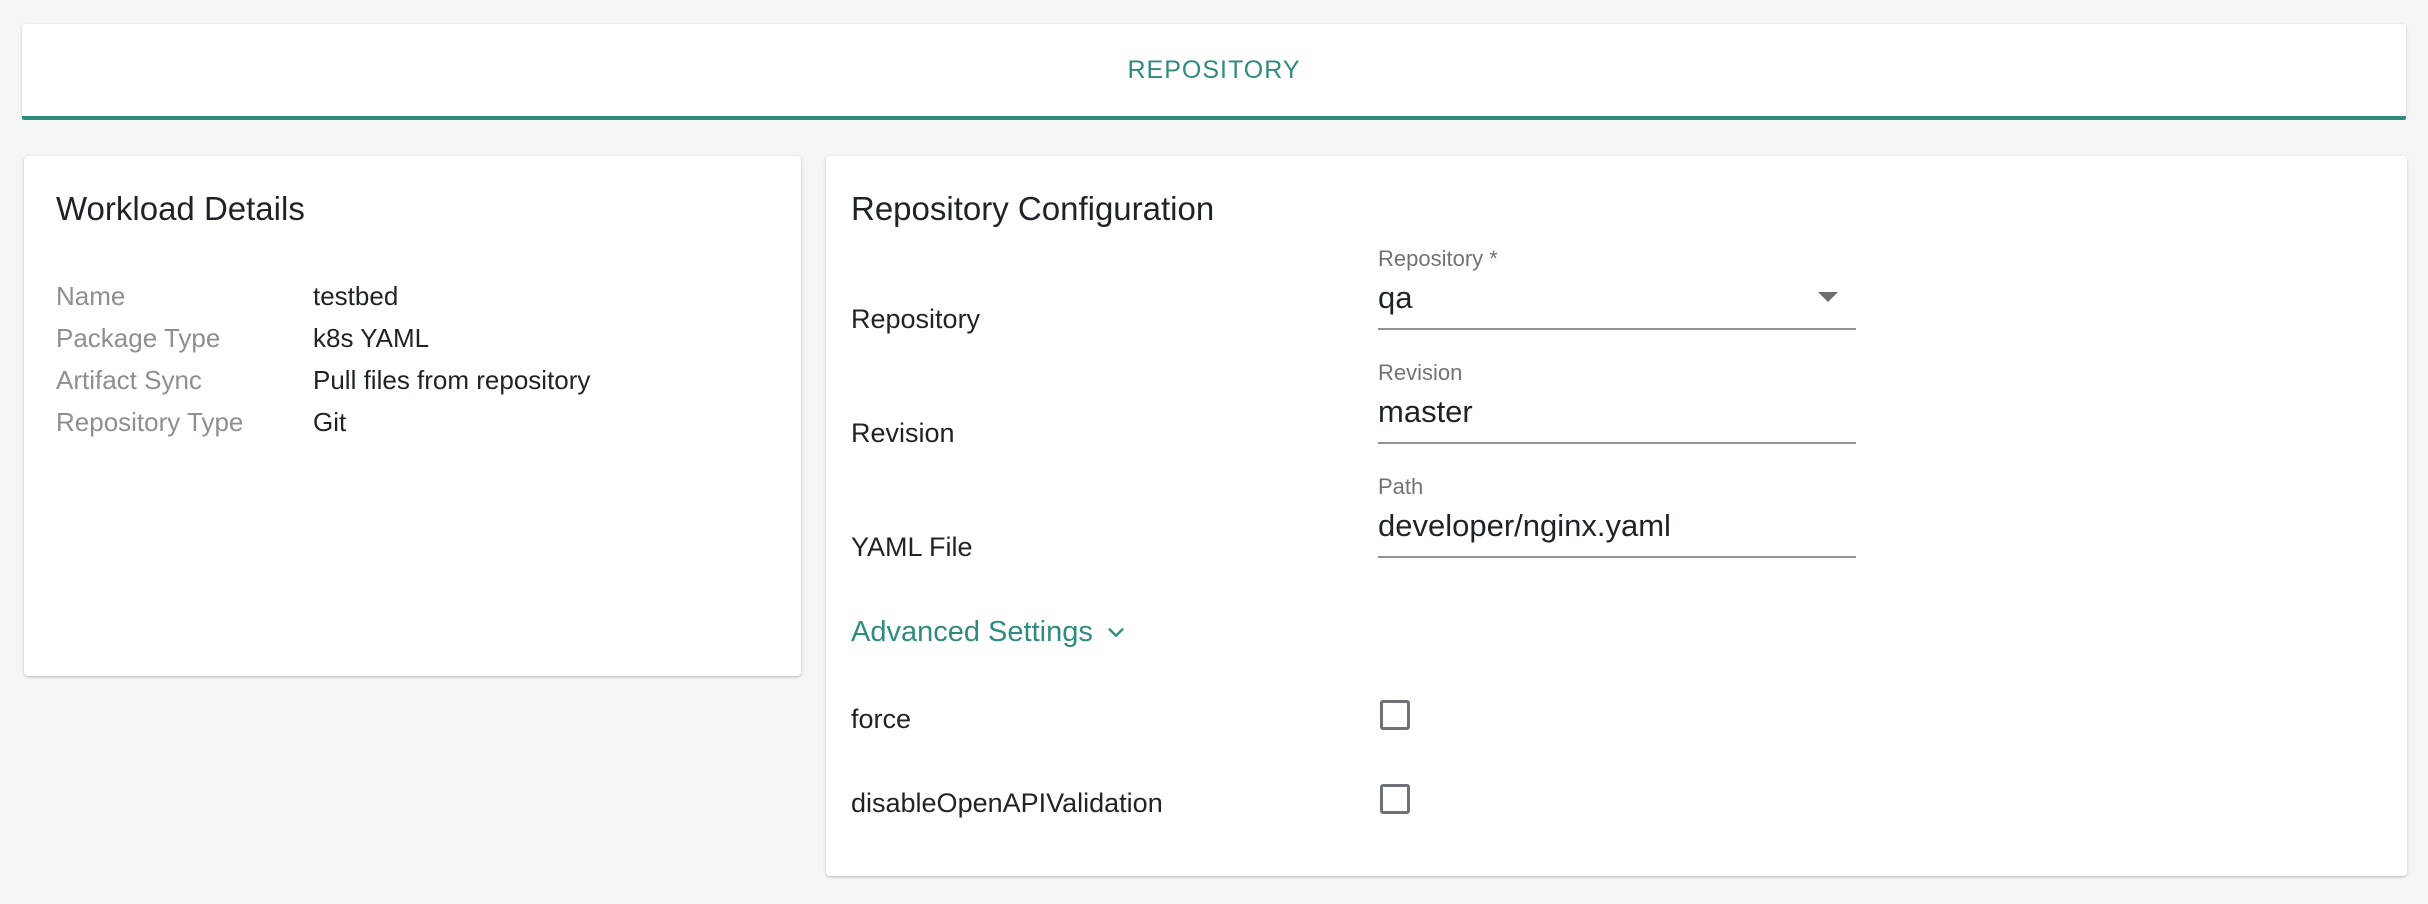 This screenshot has height=904, width=2428. Describe the element at coordinates (1438, 258) in the screenshot. I see `repository-field-label: Repository *` at that location.